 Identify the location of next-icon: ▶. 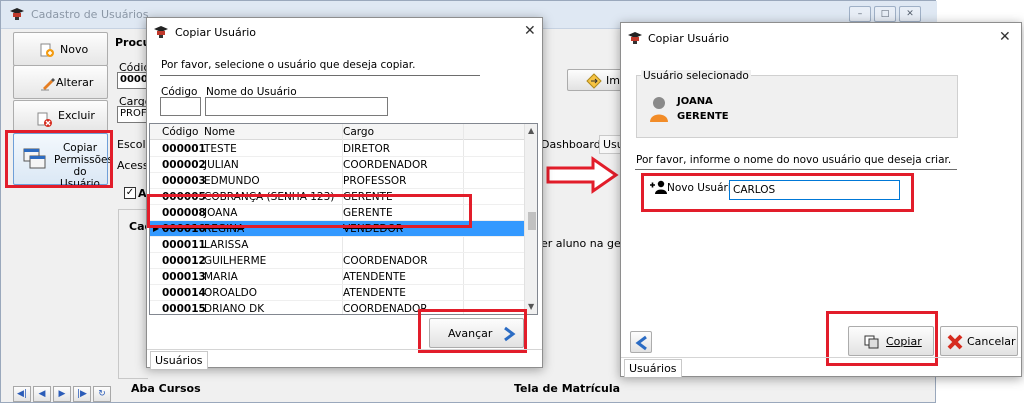
(62, 394).